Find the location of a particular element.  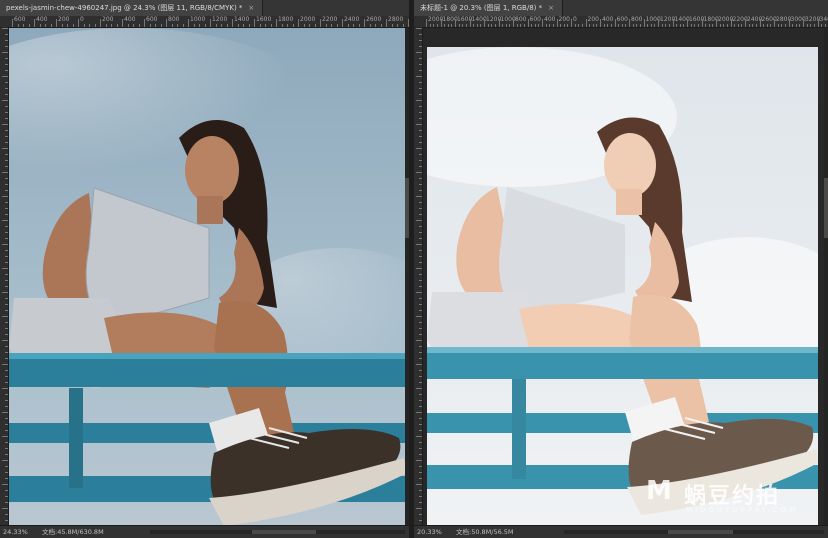

document-tab-right: 未标题-1 @ 20.3% (图层 1, RGB/8) * × is located at coordinates (488, 8).